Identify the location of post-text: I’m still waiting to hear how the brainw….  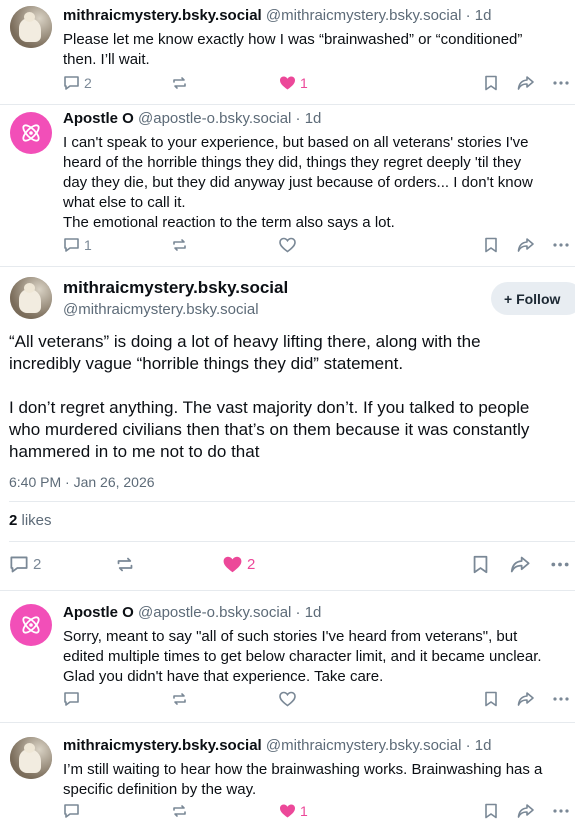
(303, 779).